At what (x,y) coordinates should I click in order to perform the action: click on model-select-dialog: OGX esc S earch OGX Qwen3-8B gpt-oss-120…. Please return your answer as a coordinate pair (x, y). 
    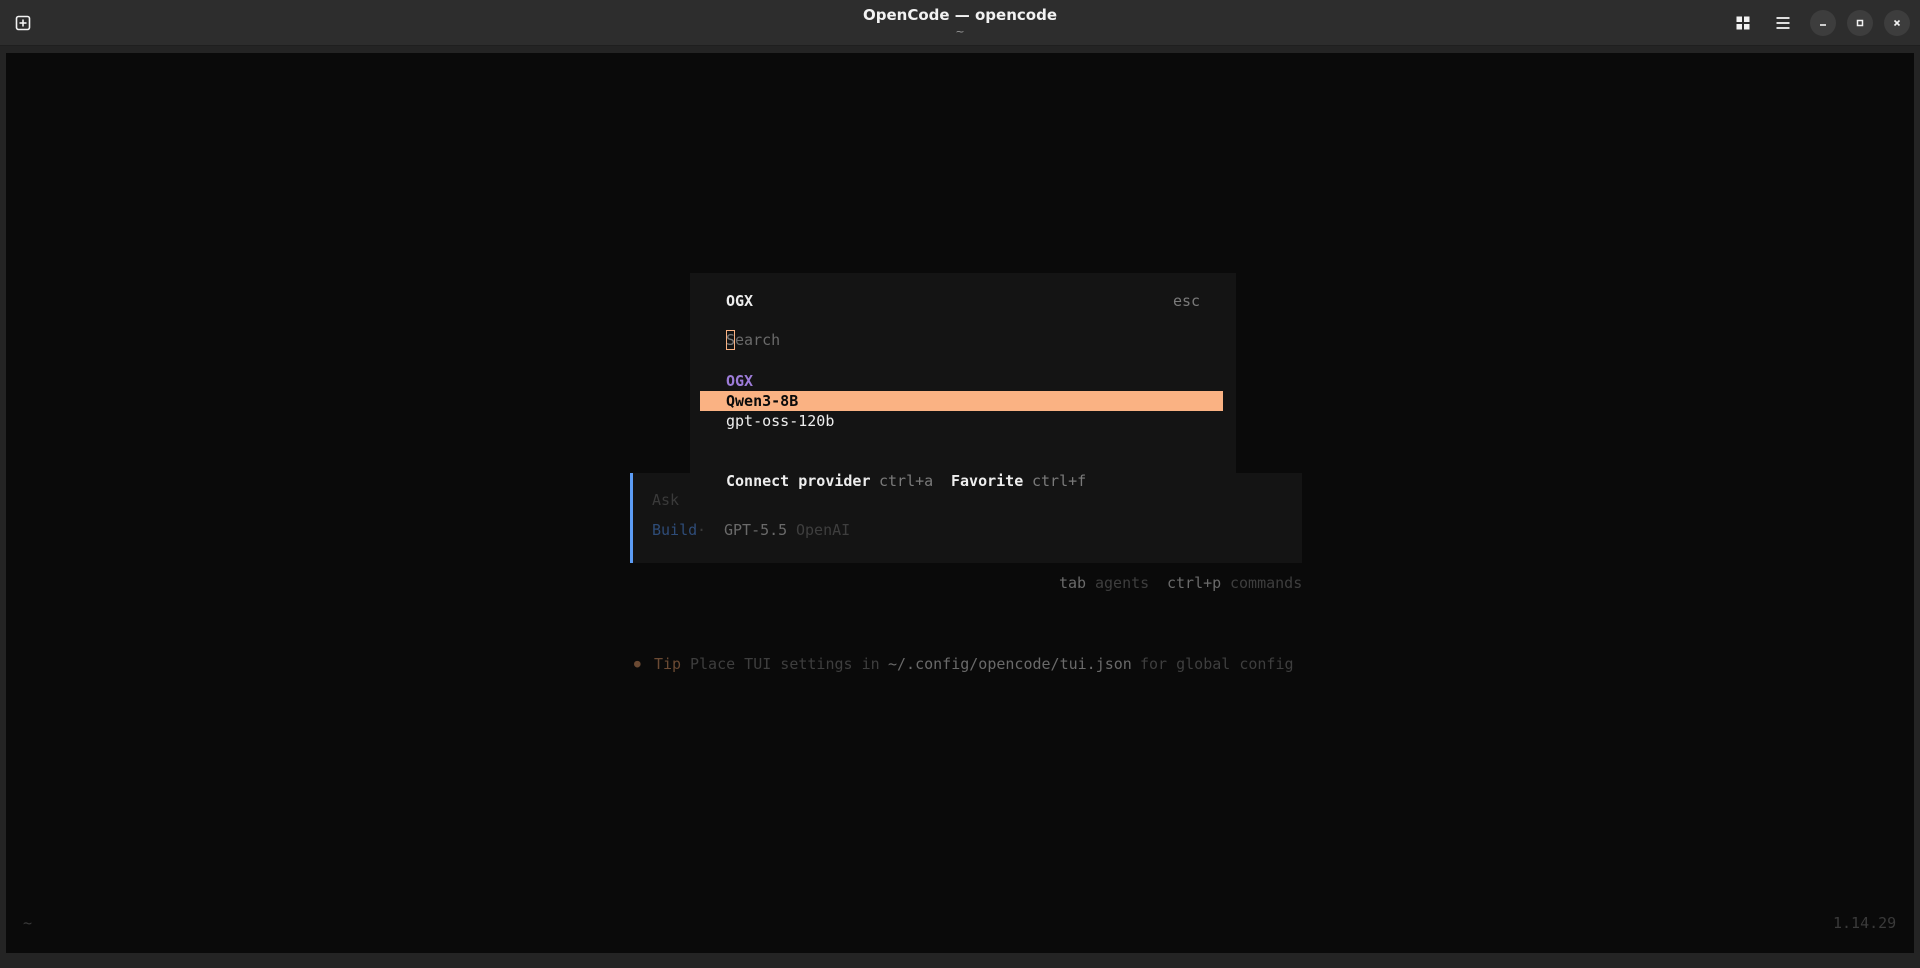
    Looking at the image, I should click on (963, 393).